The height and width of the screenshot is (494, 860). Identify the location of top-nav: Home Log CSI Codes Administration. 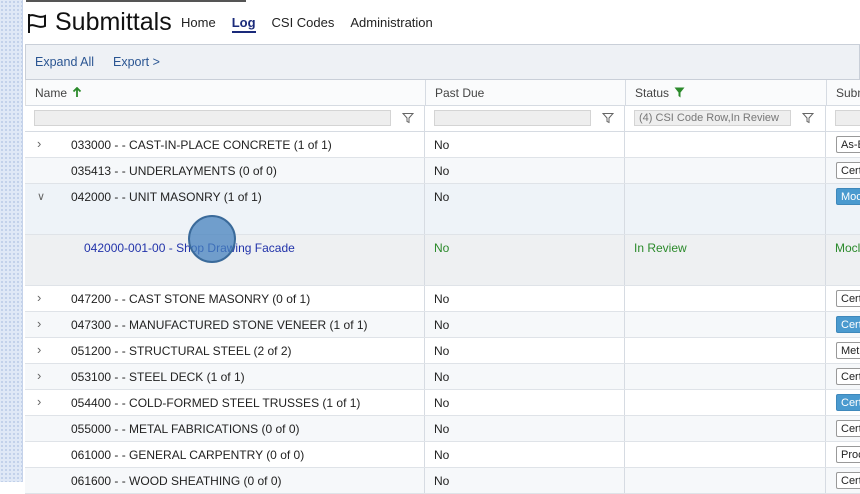
(315, 24).